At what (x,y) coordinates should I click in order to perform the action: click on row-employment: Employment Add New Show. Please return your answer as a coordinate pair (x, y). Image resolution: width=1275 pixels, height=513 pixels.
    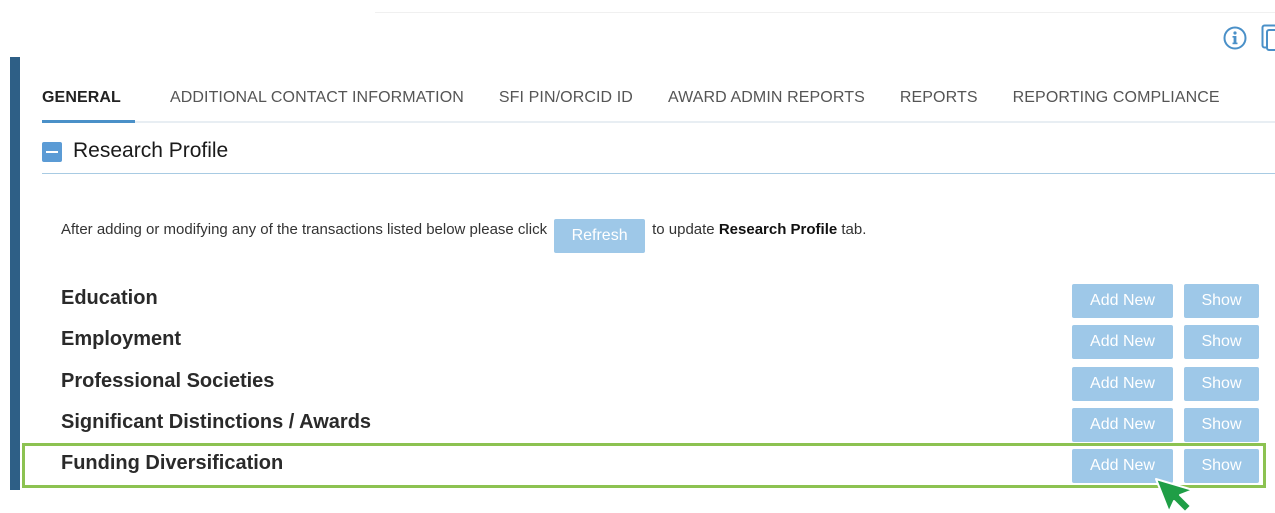
    Looking at the image, I should click on (660, 342).